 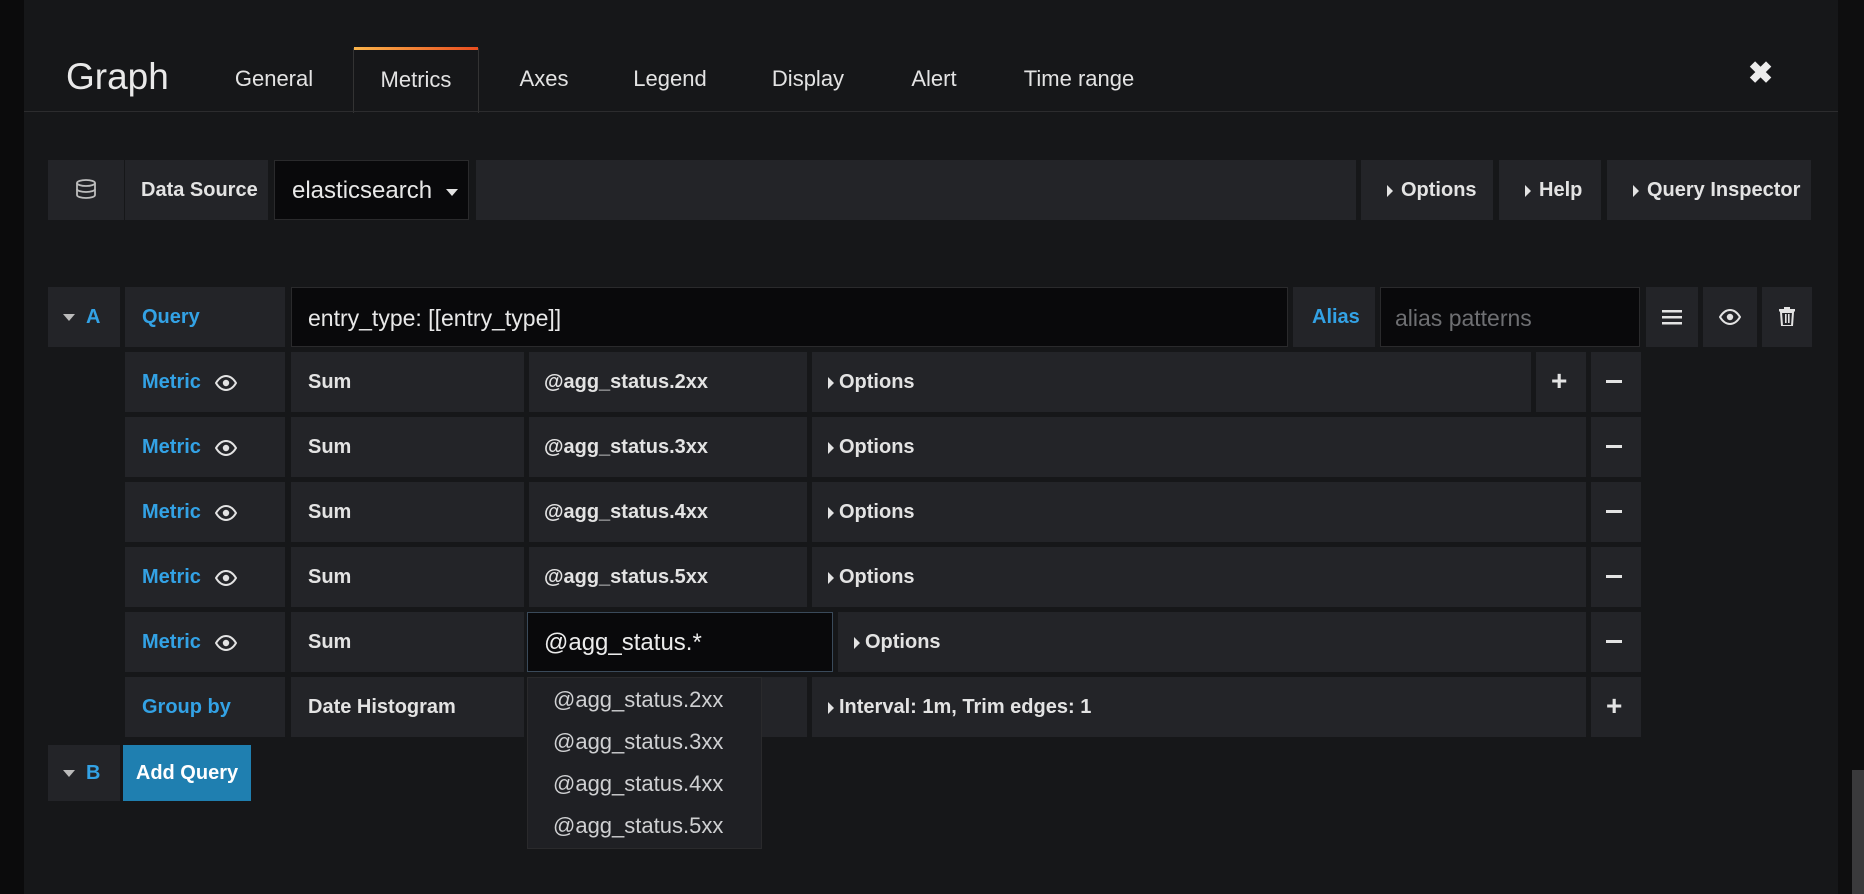 What do you see at coordinates (626, 447) in the screenshot?
I see `metric-field: @agg_status.3xx` at bounding box center [626, 447].